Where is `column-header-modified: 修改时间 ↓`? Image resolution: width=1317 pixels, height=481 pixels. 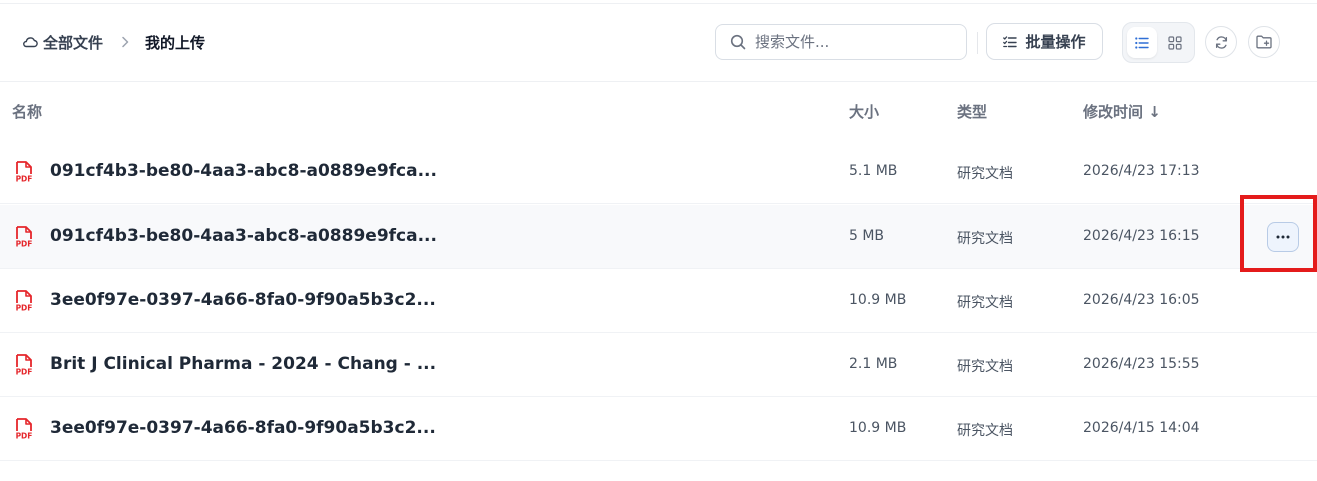
column-header-modified: 修改时间 ↓ is located at coordinates (1122, 111).